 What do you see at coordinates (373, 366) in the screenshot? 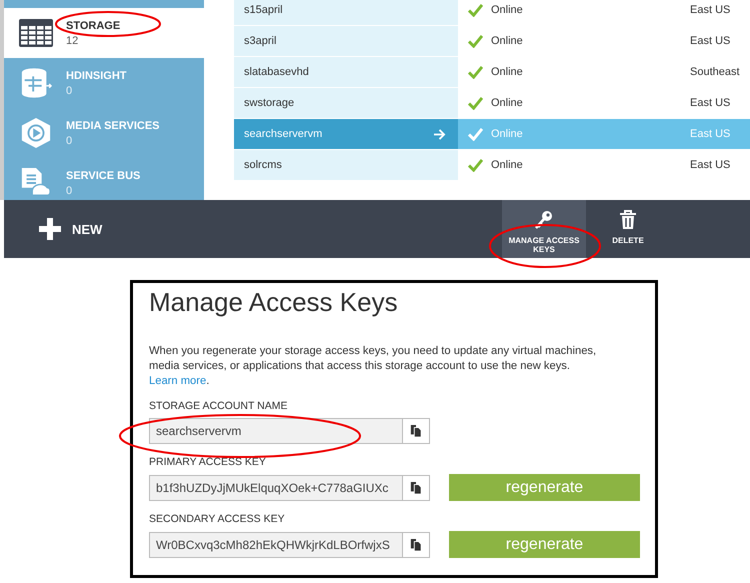
I see `description-text: When you regenerate your storage access keys, you need to update any virtual machines, media services, or applications that access this storage account to use the new keys. Learn more.` at bounding box center [373, 366].